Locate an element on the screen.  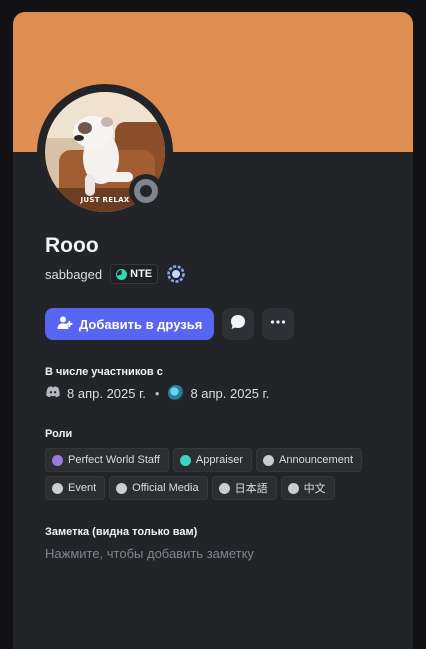
role-pill: Announcement is located at coordinates (309, 460).